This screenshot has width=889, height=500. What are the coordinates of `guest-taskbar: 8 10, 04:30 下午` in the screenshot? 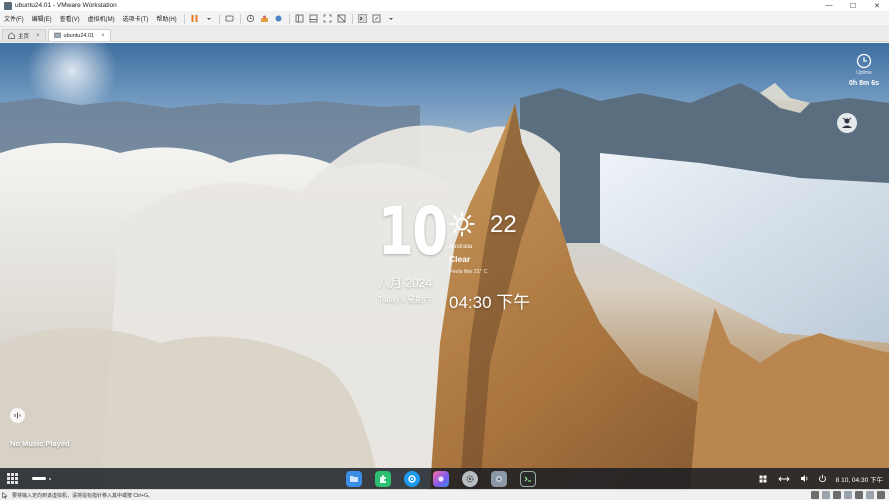 It's located at (444, 478).